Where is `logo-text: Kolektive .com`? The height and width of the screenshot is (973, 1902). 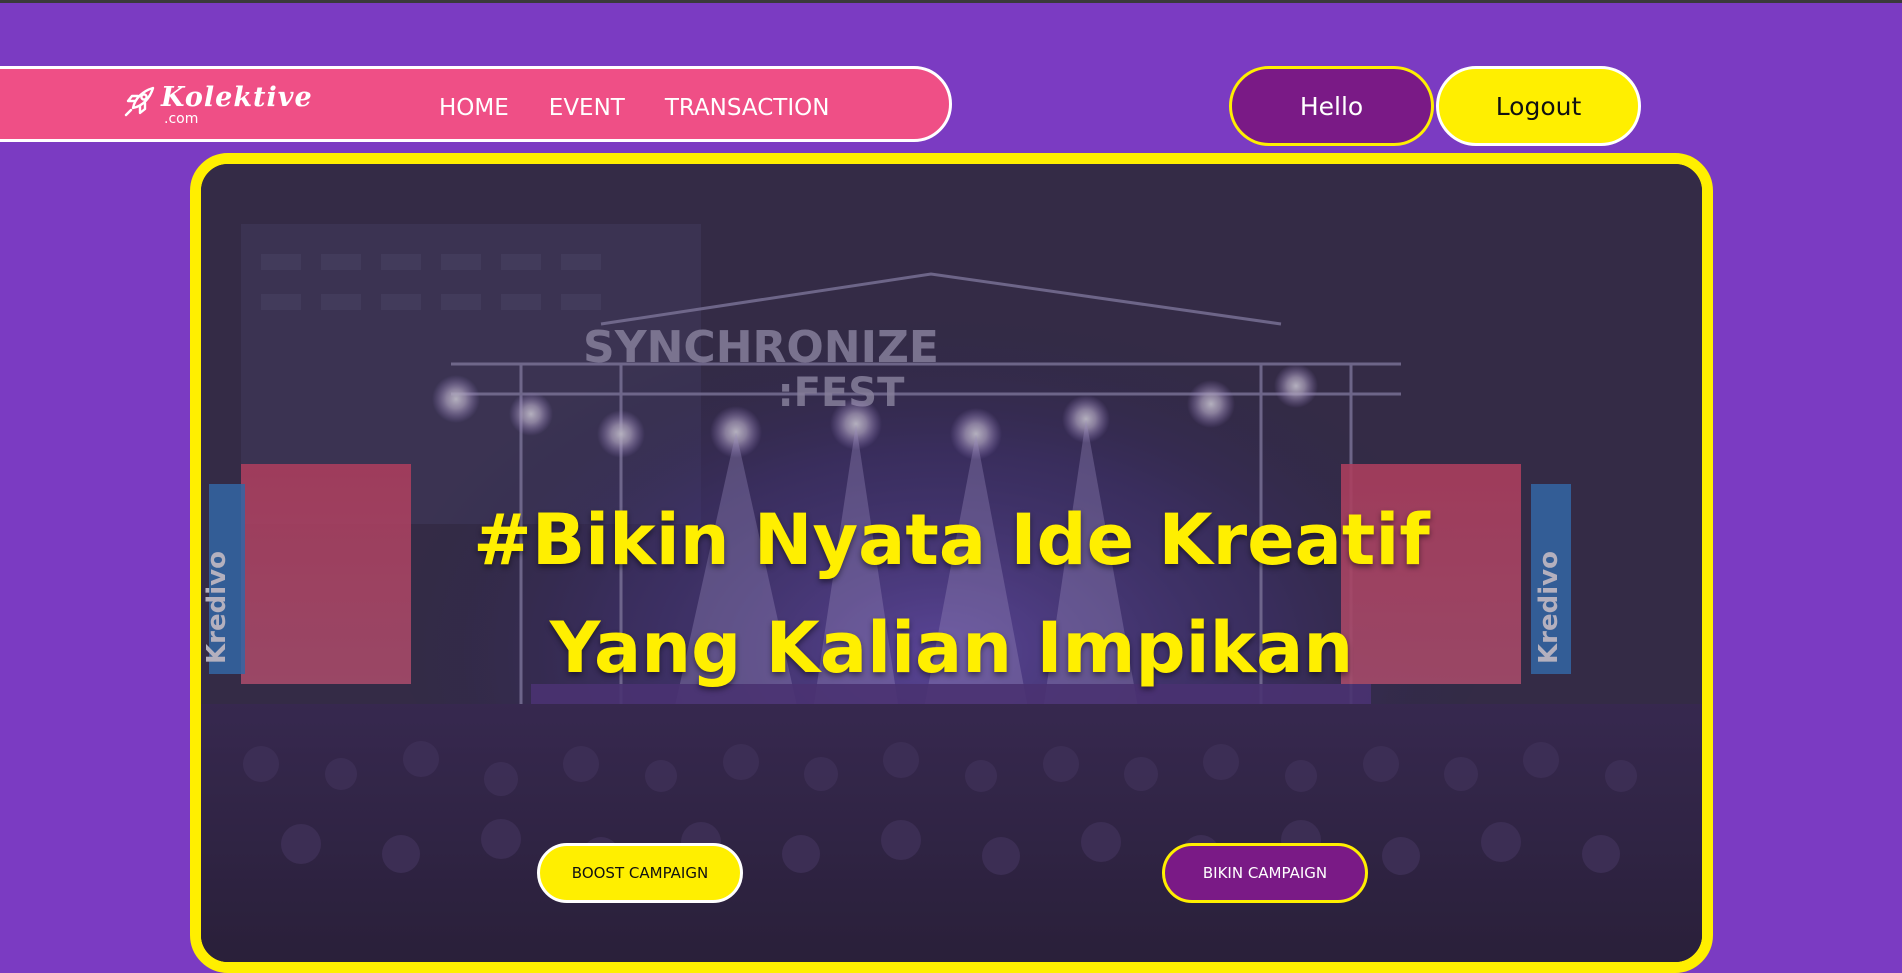
logo-text: Kolektive .com is located at coordinates (237, 105).